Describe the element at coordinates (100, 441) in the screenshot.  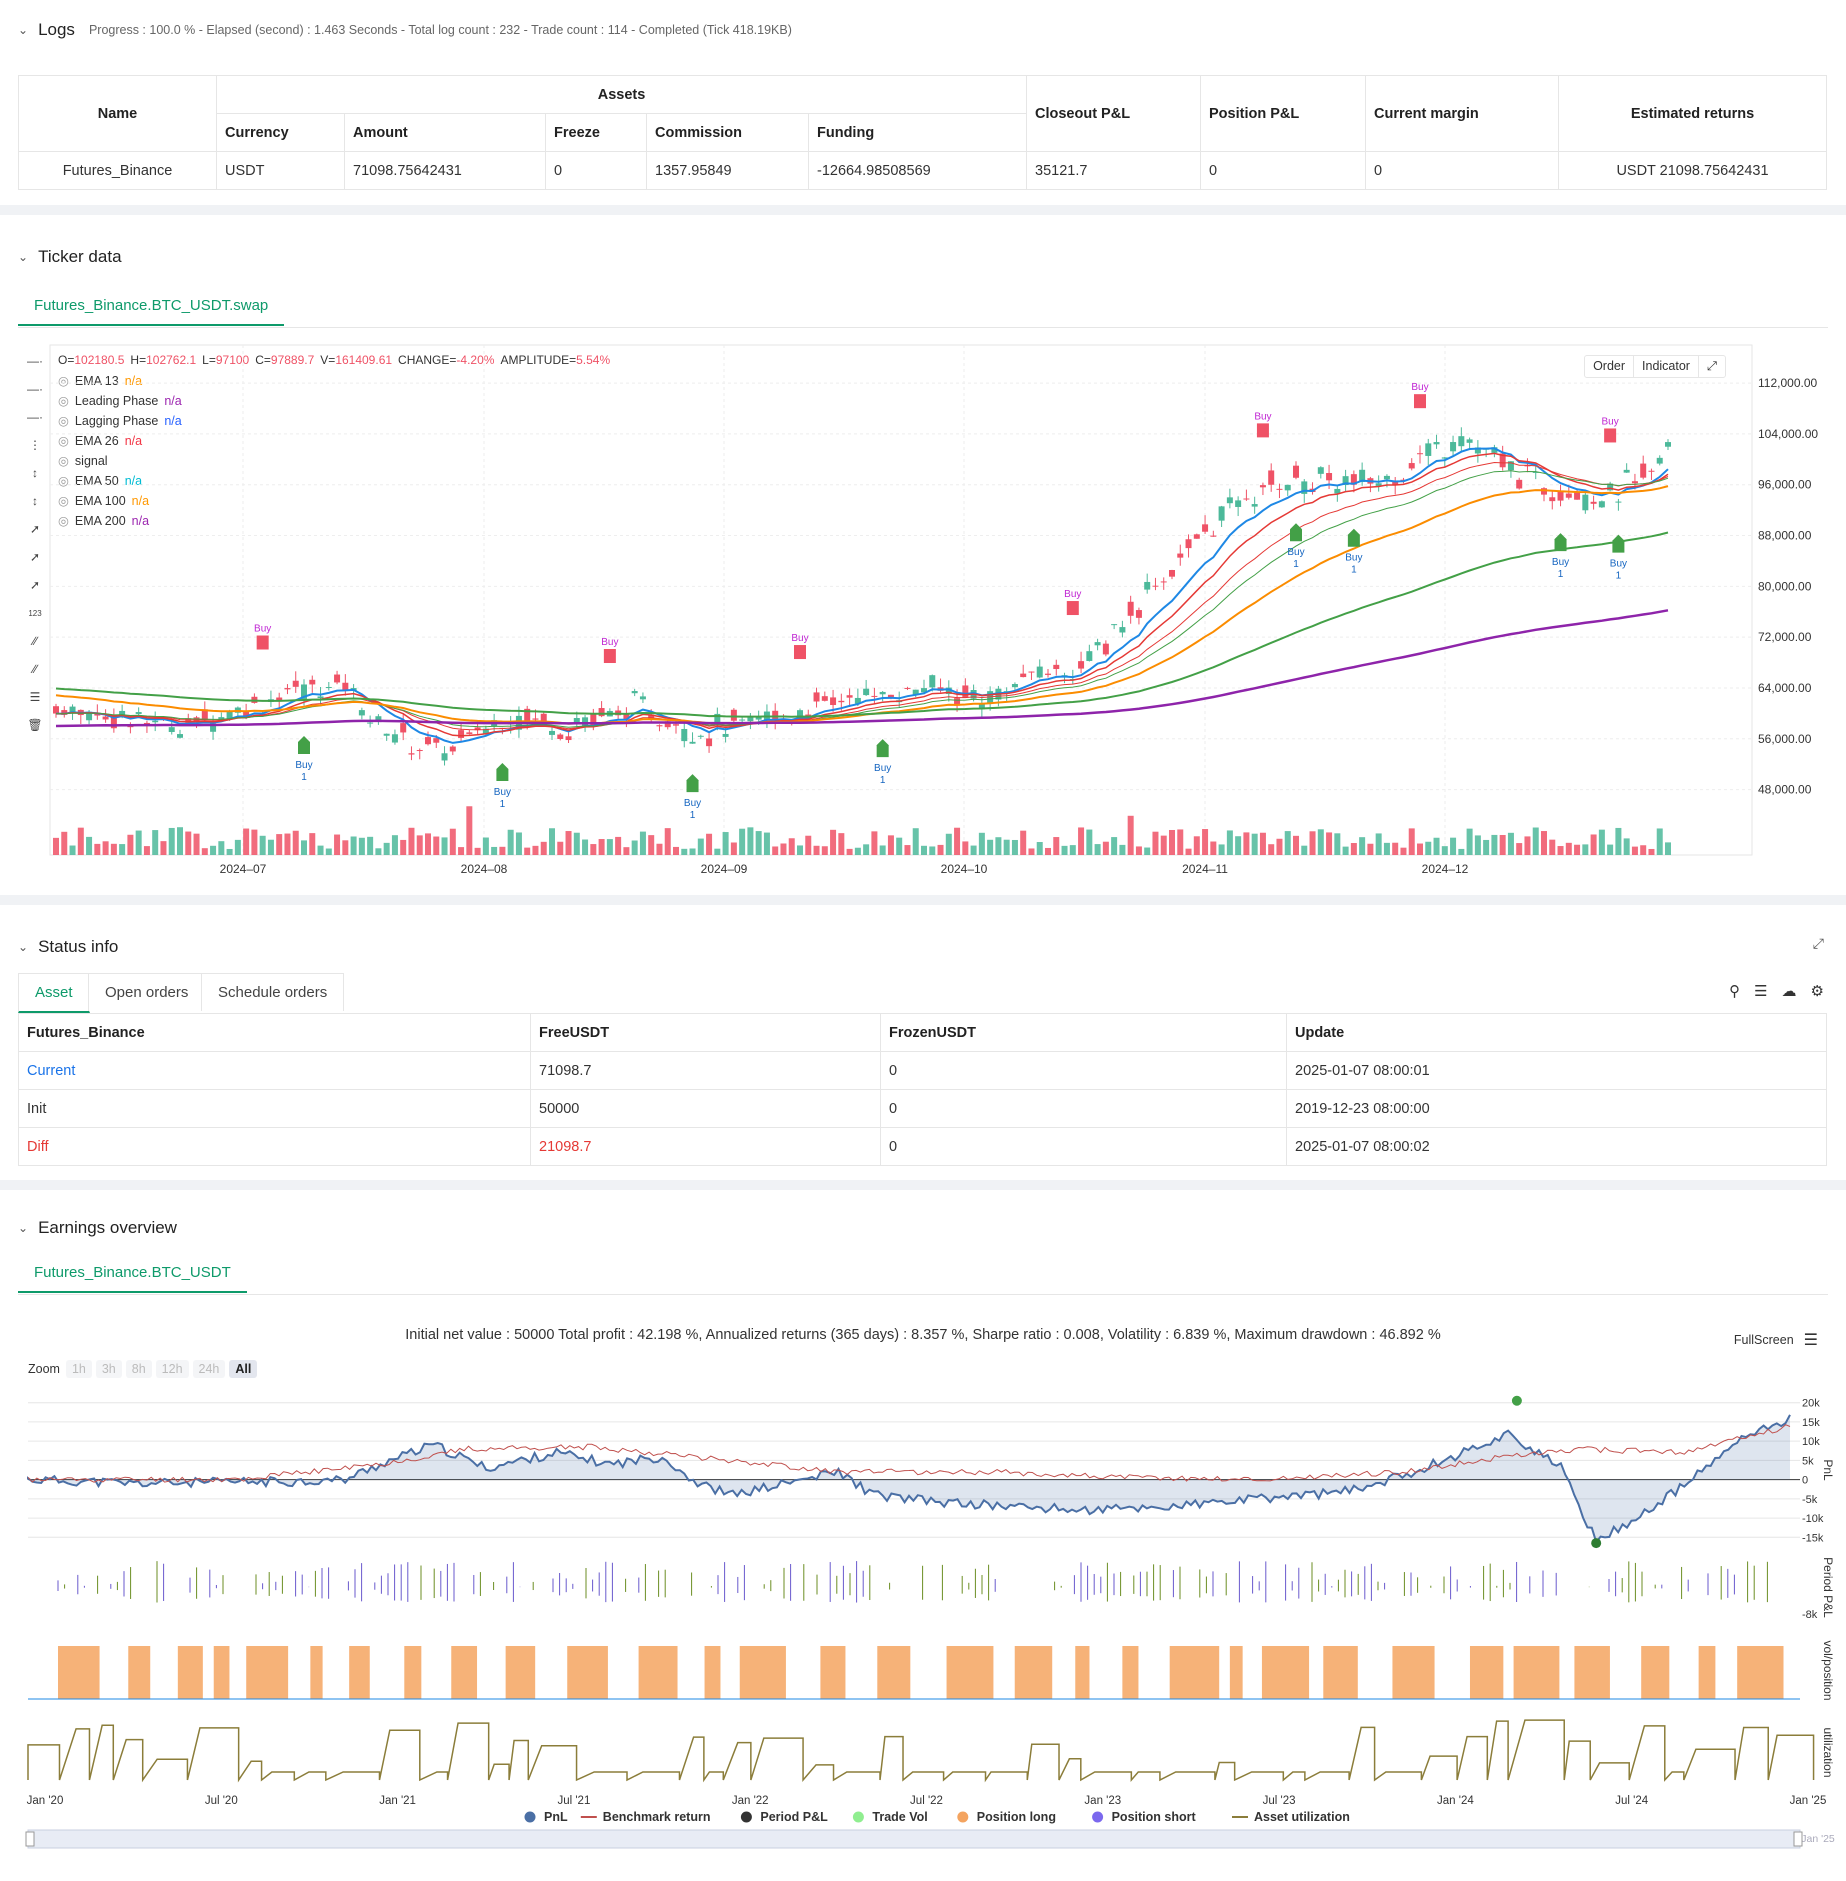
I see `legend-item: ◎ EMA 26 n/a` at that location.